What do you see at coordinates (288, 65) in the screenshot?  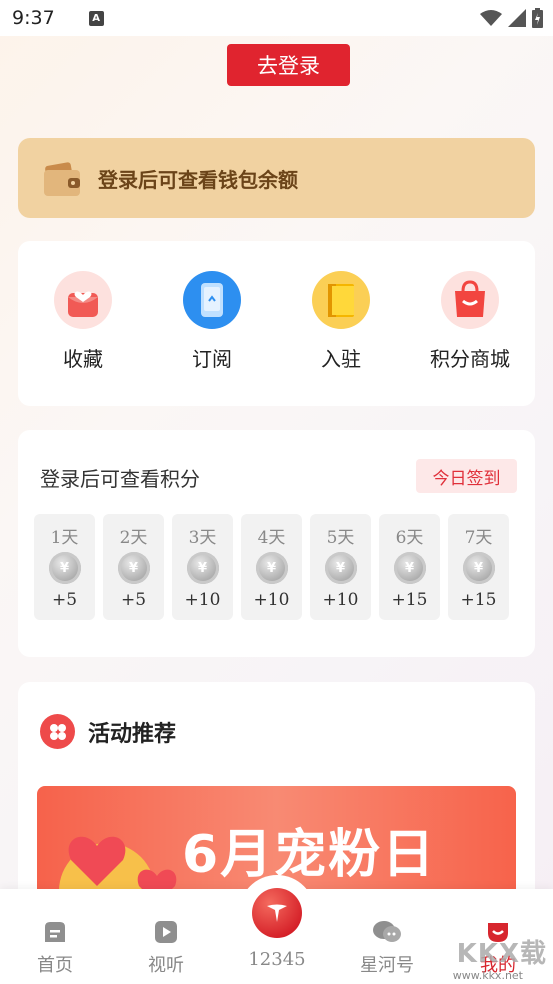 I see `login-button: 去登录` at bounding box center [288, 65].